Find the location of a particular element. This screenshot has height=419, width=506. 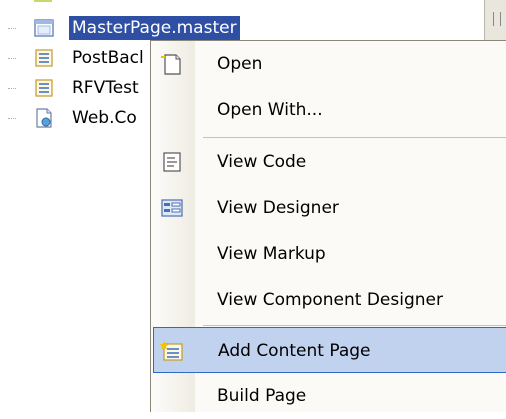

menu-item-label: View Designer is located at coordinates (278, 208).